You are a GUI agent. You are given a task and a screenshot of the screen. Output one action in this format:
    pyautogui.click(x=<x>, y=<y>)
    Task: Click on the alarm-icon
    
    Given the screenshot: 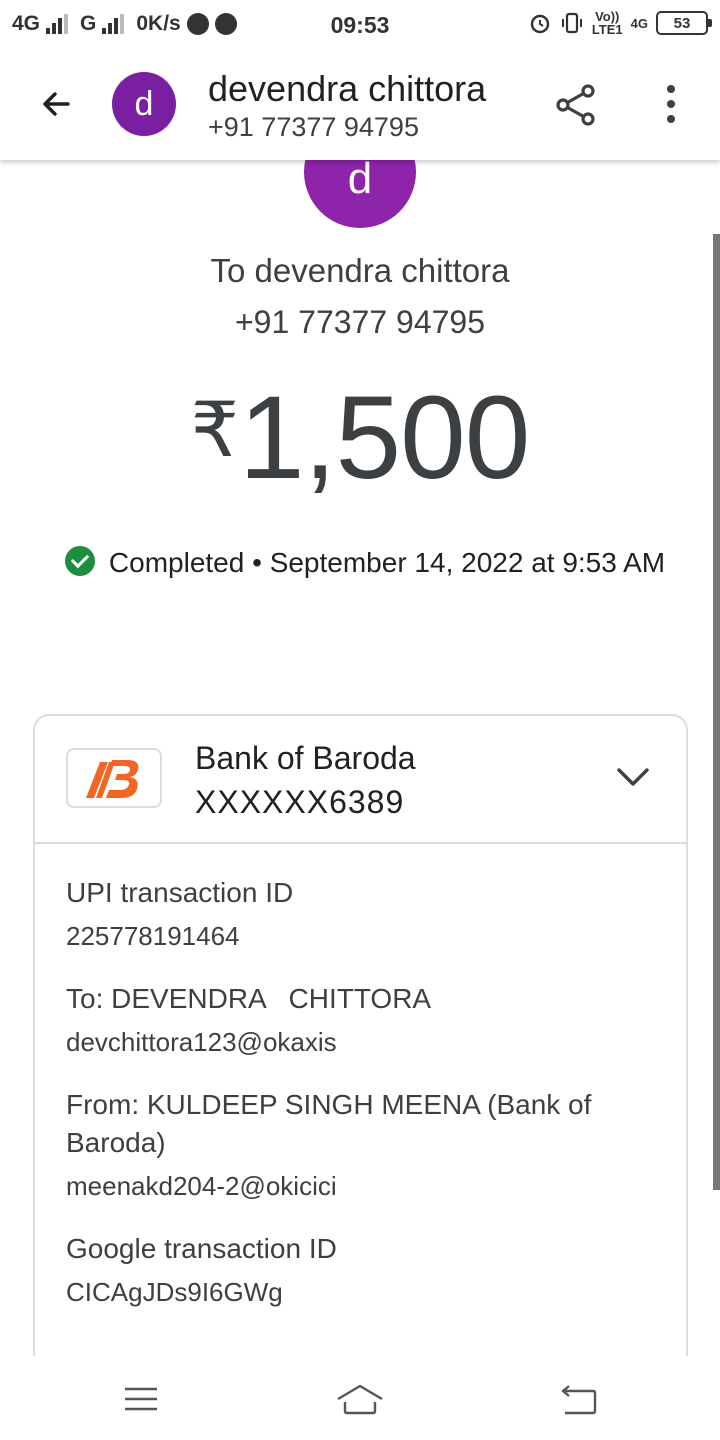 What is the action you would take?
    pyautogui.click(x=540, y=24)
    